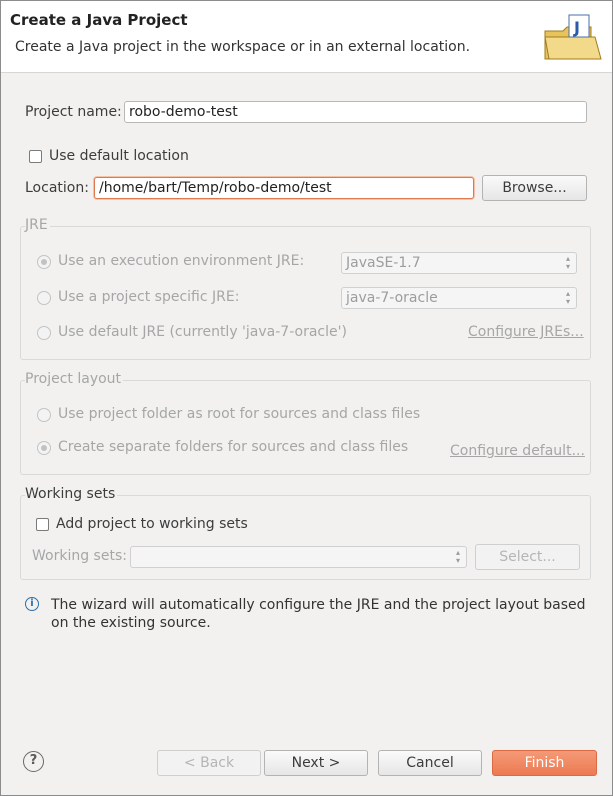 Image resolution: width=613 pixels, height=796 pixels. What do you see at coordinates (355, 112) in the screenshot?
I see `project-name-input: robo-demo-test` at bounding box center [355, 112].